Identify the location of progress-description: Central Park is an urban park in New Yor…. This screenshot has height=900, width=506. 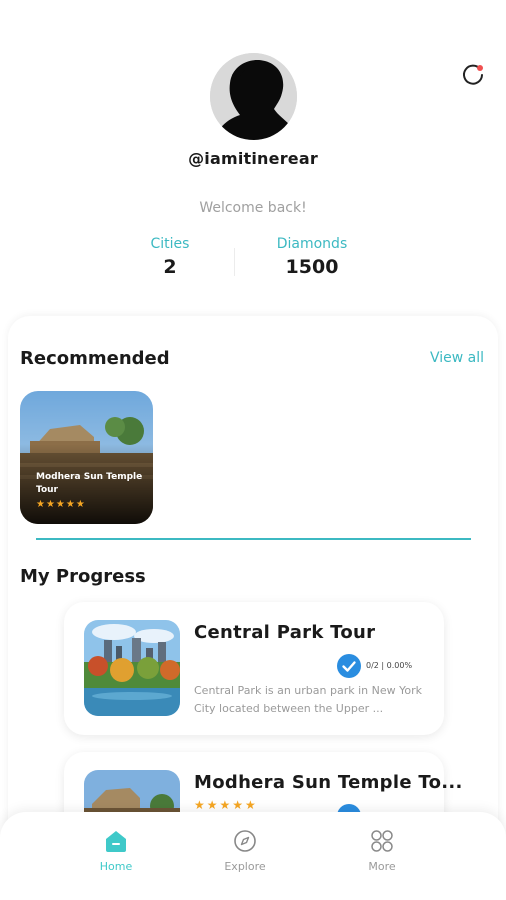
(308, 699).